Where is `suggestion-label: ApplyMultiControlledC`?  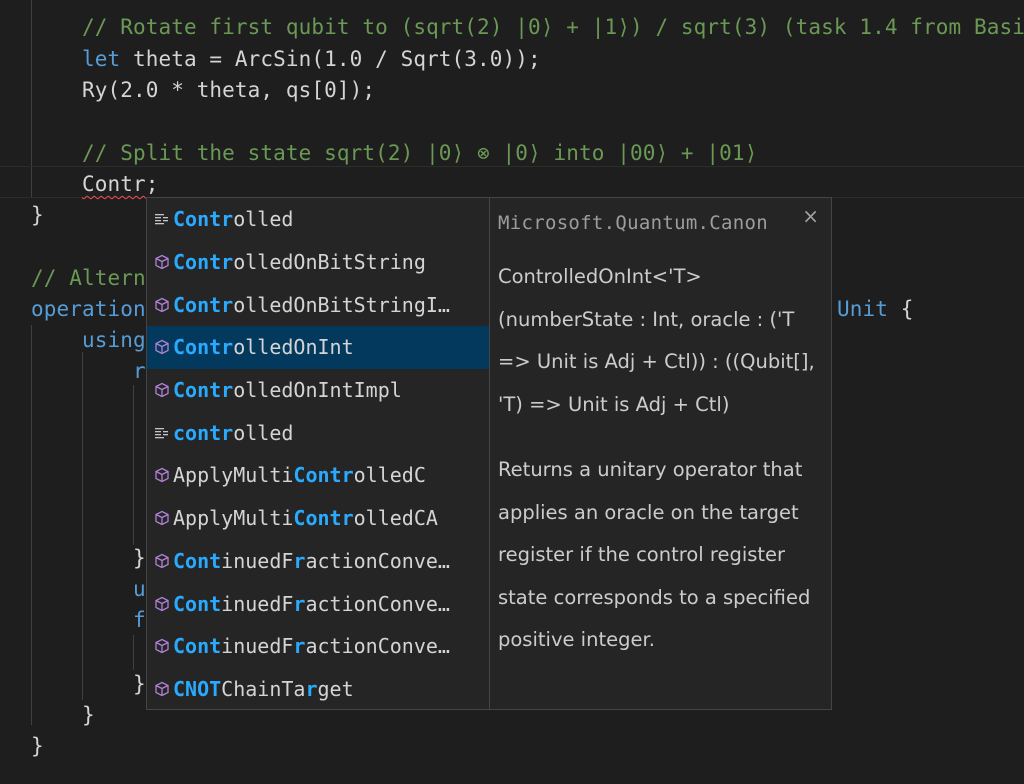 suggestion-label: ApplyMultiControlledC is located at coordinates (299, 475).